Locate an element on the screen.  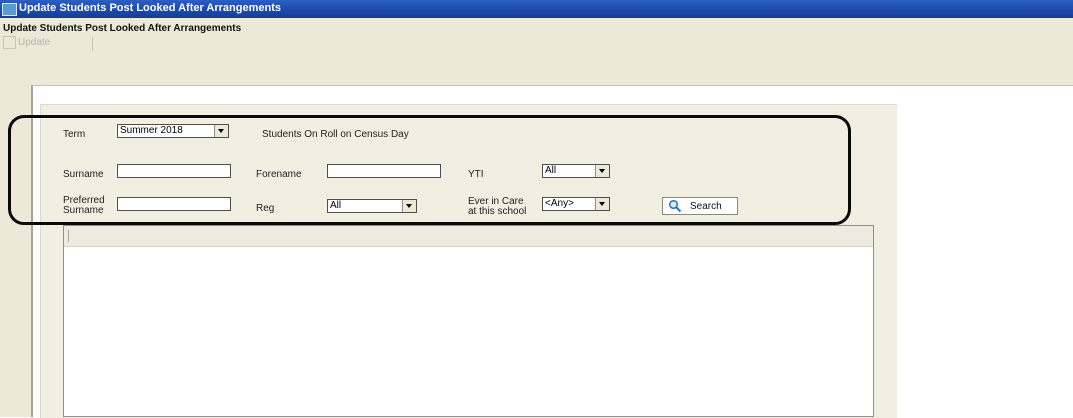
update-button: Update is located at coordinates (26, 43).